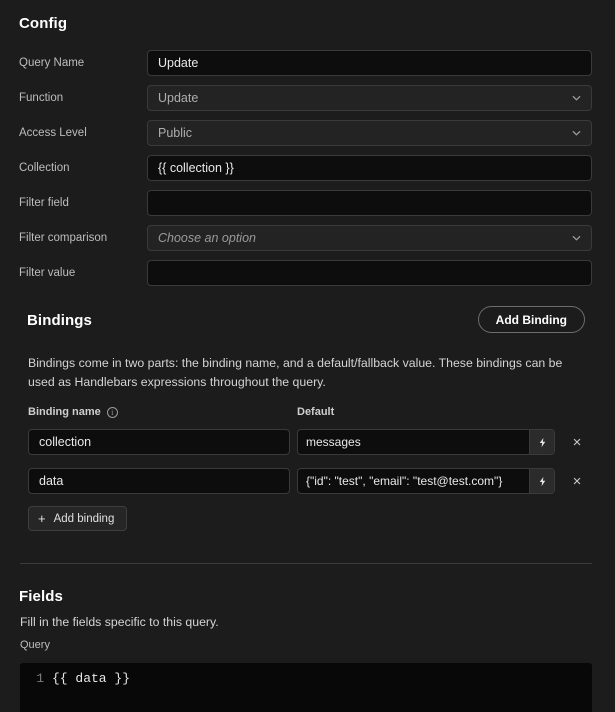  I want to click on config-row-filter-field: Filter field, so click(307, 203).